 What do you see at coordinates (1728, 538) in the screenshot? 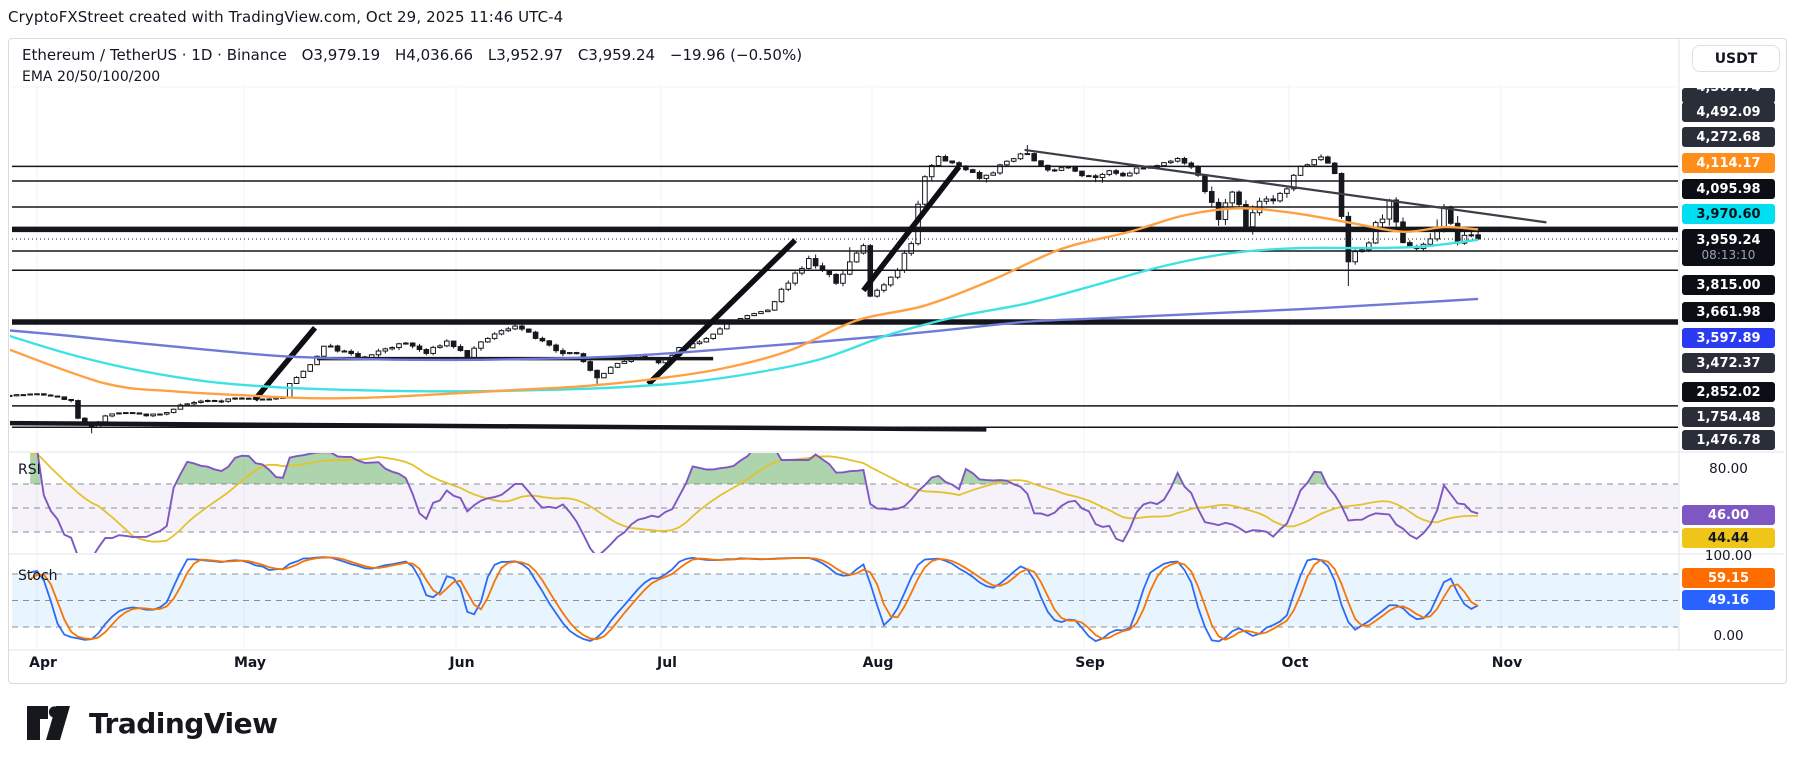
I see `price-scale-label: 44.44` at bounding box center [1728, 538].